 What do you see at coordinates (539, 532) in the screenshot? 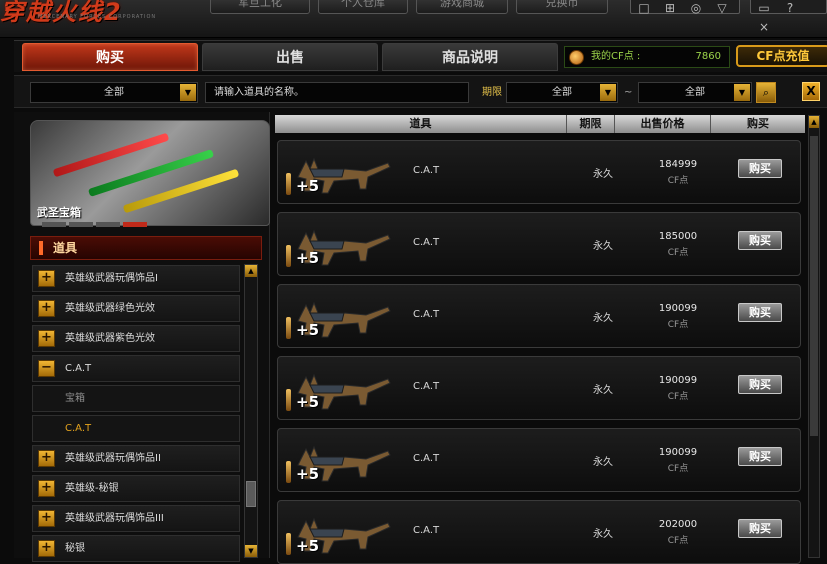
I see `table-row: +5 C.A.T 永久 202000 CF点 购买` at bounding box center [539, 532].